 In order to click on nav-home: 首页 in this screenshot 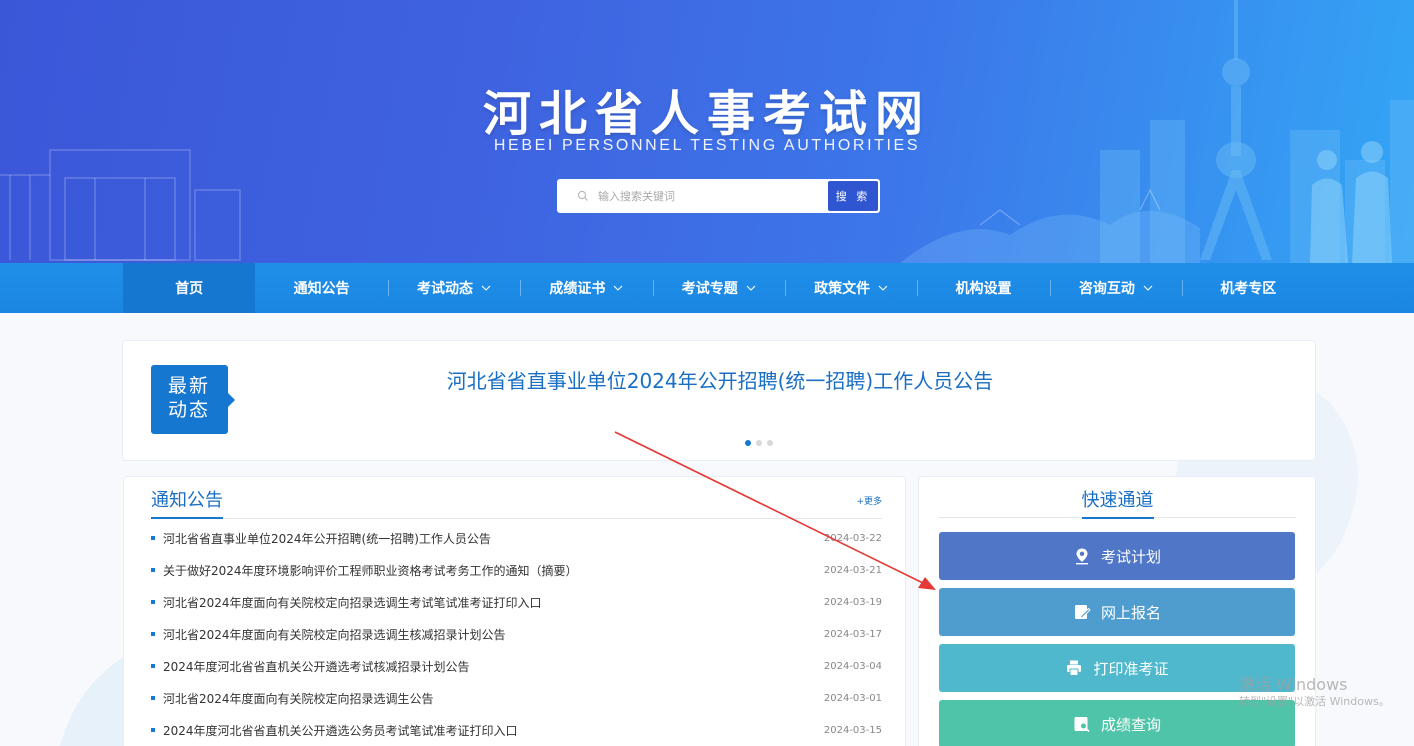, I will do `click(189, 288)`.